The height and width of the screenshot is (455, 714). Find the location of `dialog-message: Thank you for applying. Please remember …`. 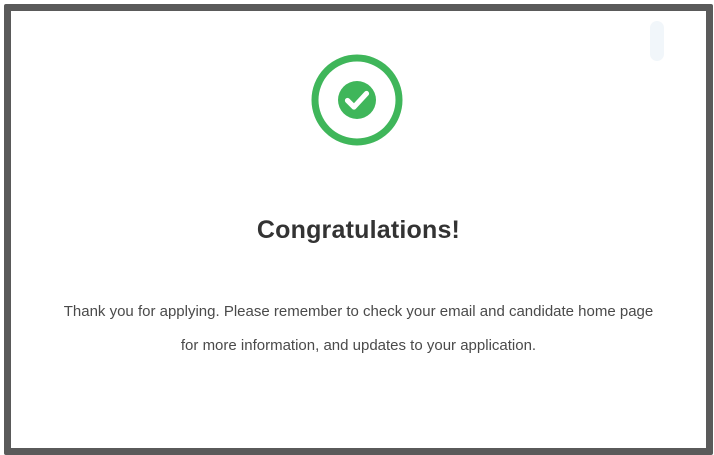

dialog-message: Thank you for applying. Please remember … is located at coordinates (358, 328).